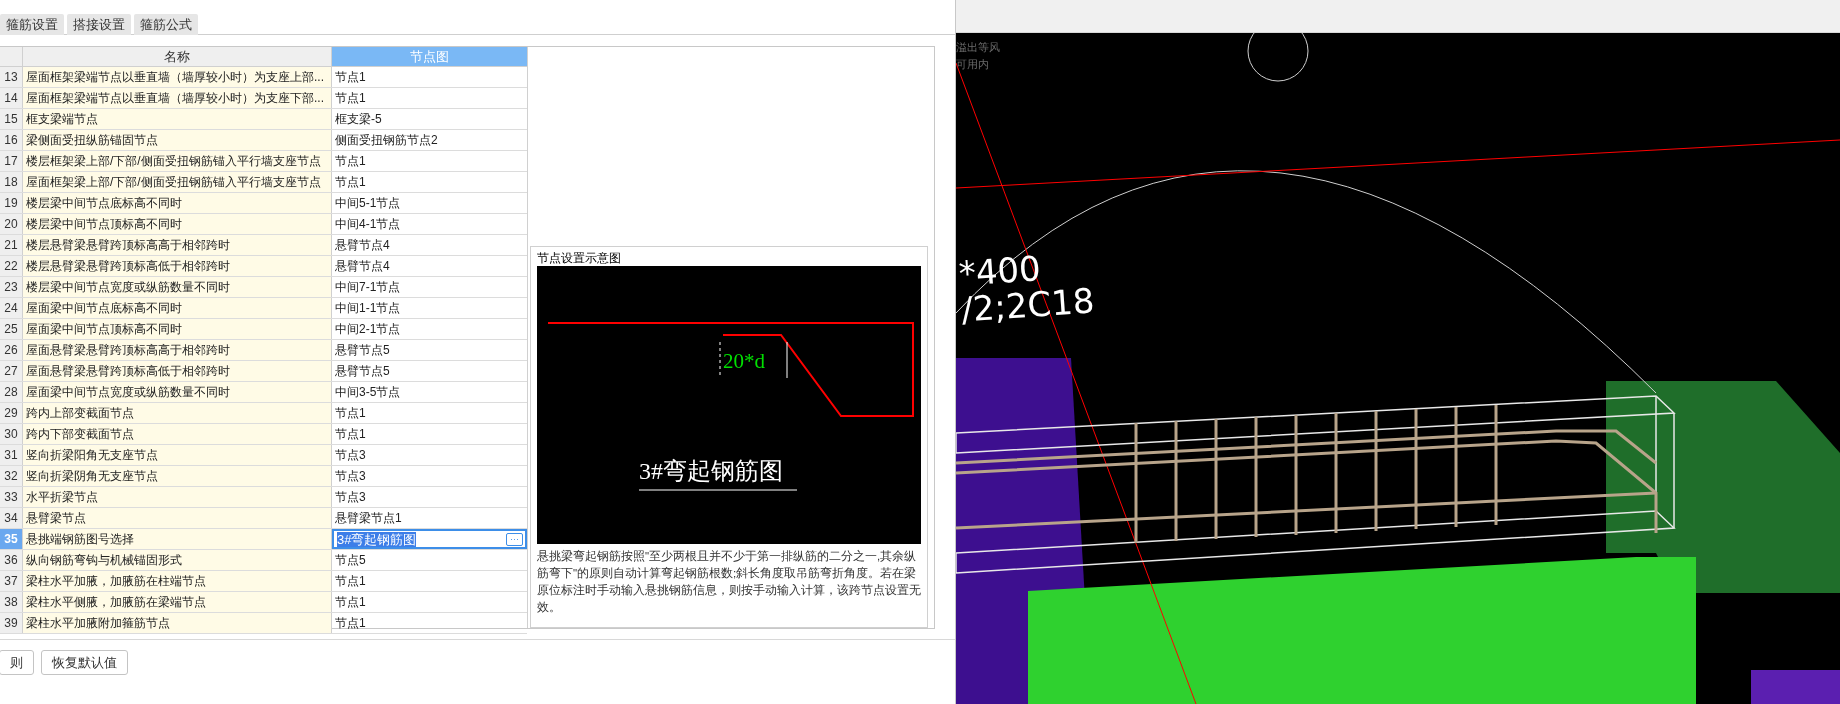 The height and width of the screenshot is (704, 1840). Describe the element at coordinates (729, 582) in the screenshot. I see `description-text: 悬挑梁弯起钢筋按照"至少两根且并不少于第一排纵筋的二分之一,其余纵筋弯下"的原则自动计算弯起钢筋根数;斜长角度取吊筋弯折角度。若在梁原位标注时手动输入悬挑钢筋信息，则按手动输入计算，该跨节点设置无效。` at that location.